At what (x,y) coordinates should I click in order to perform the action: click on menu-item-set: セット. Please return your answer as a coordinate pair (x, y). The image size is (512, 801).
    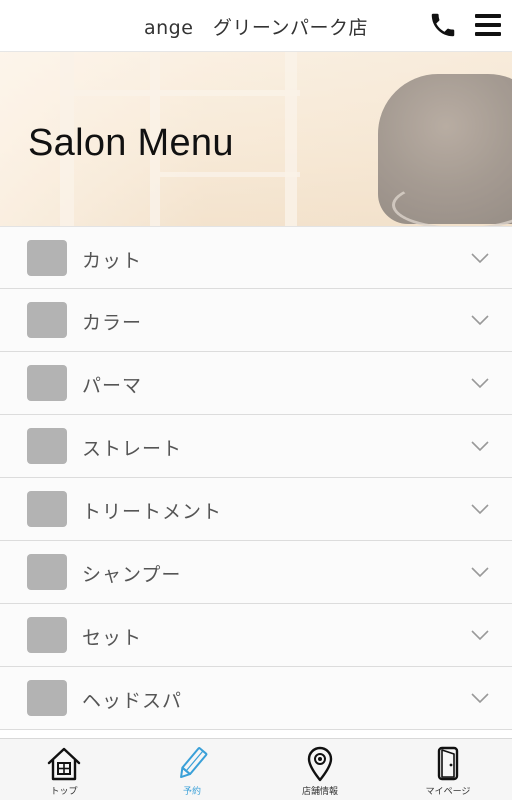
    Looking at the image, I should click on (256, 635).